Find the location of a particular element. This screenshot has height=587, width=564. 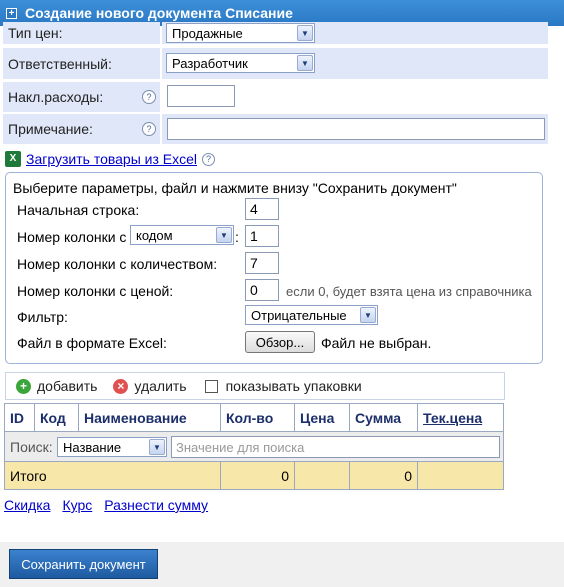

save-document-button: Сохранить документ is located at coordinates (83, 564).